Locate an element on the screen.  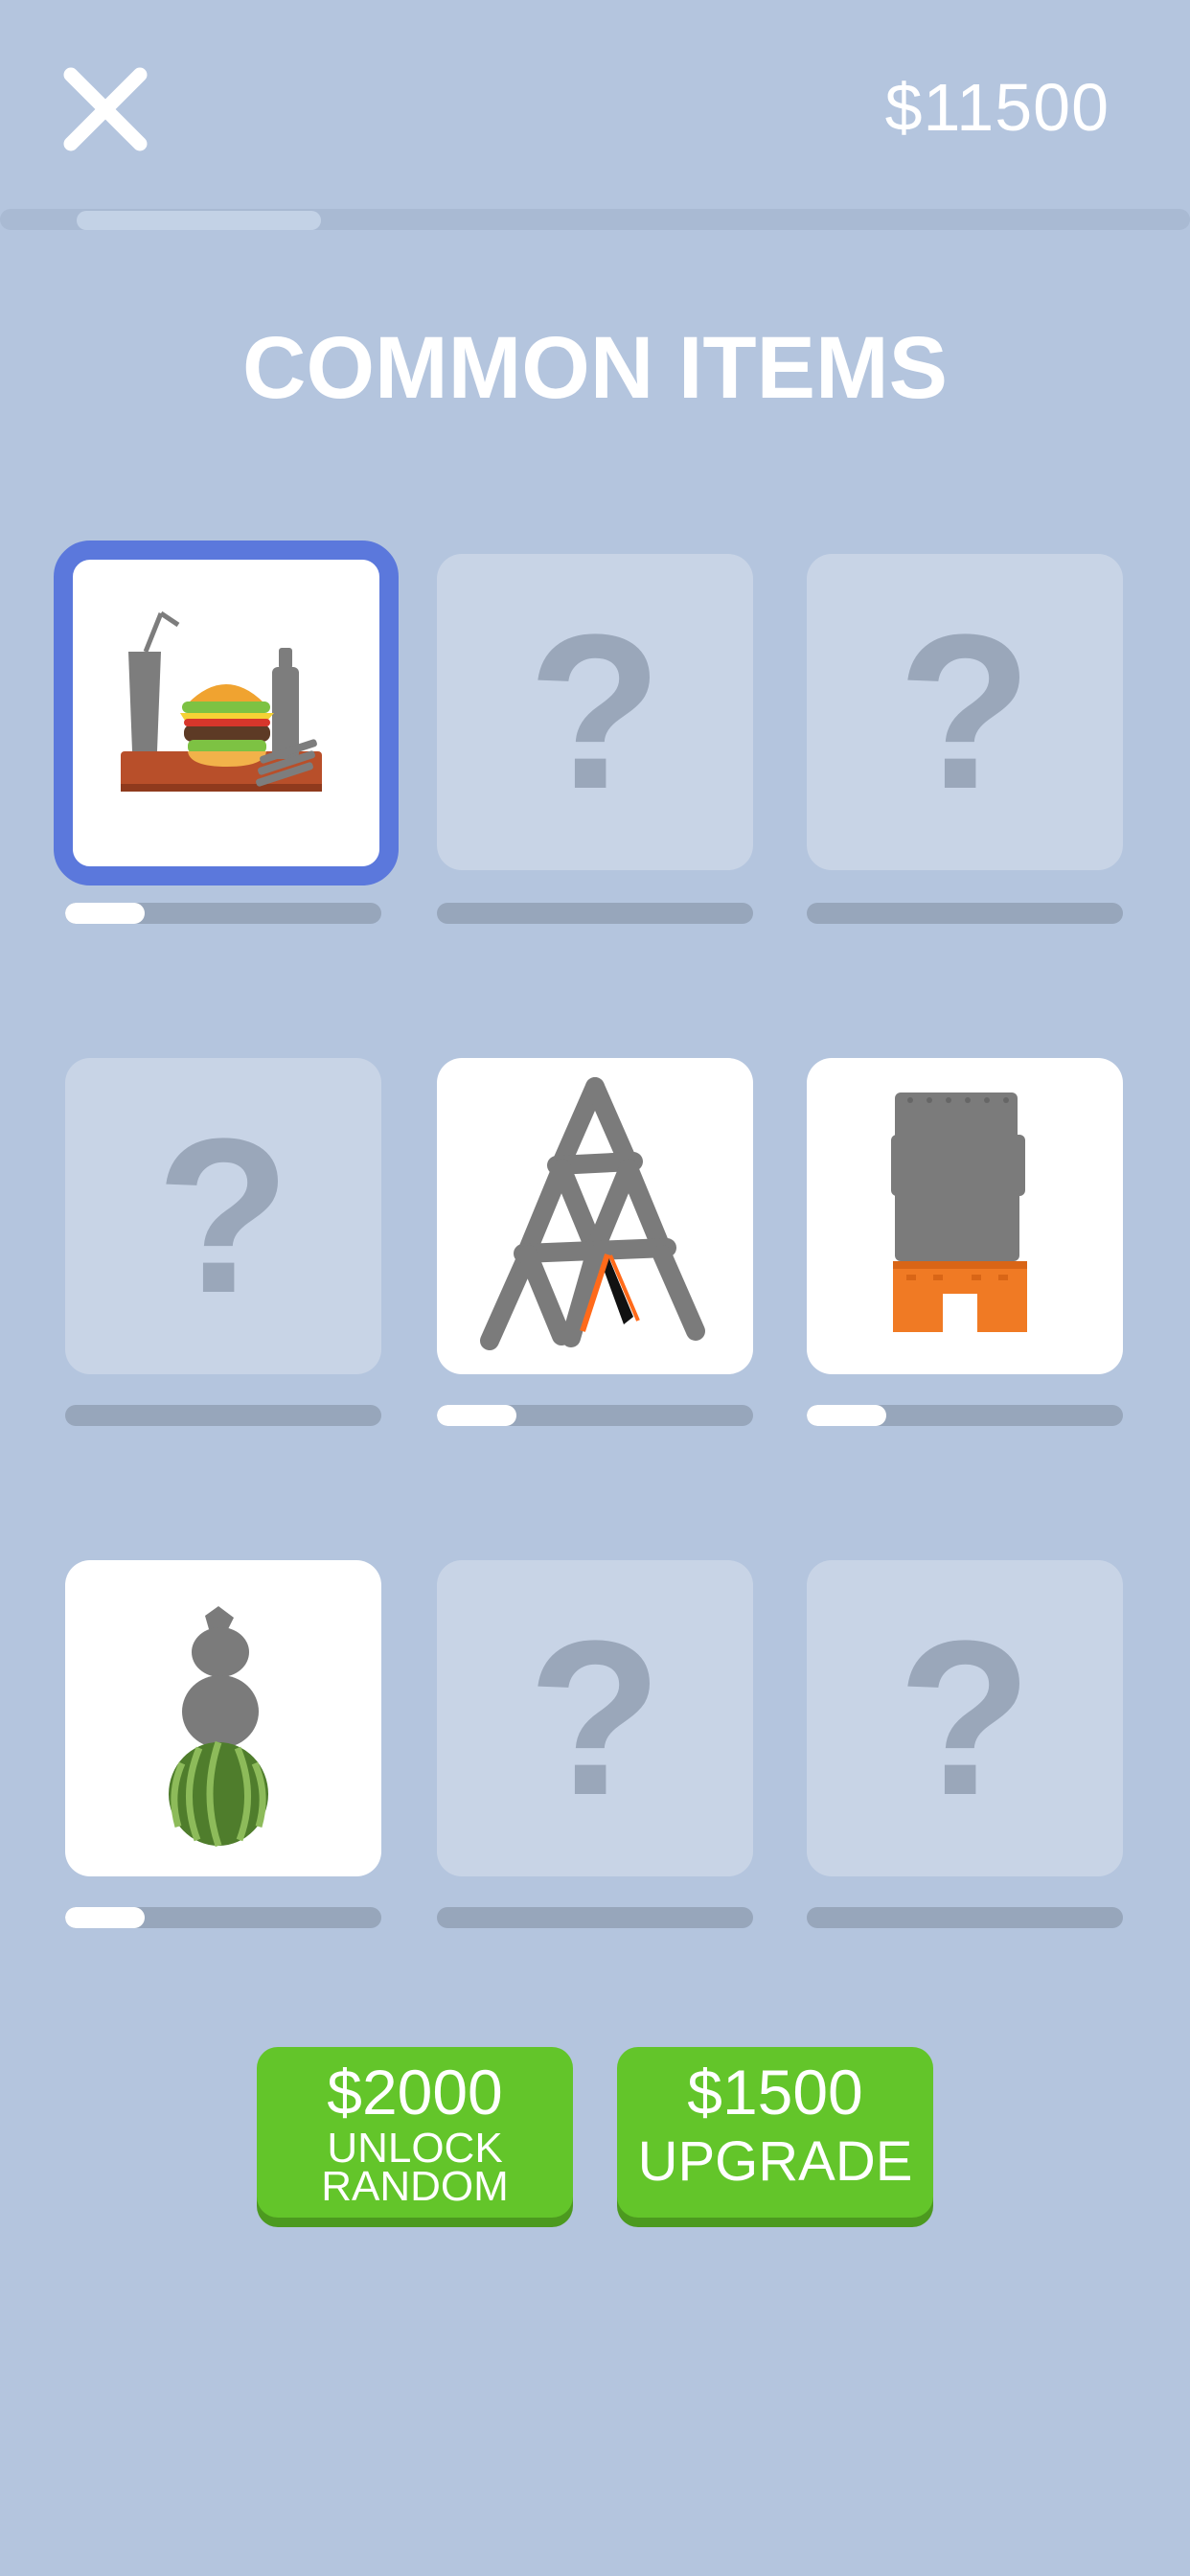
page-title: COMMON ITEMS is located at coordinates (595, 368).